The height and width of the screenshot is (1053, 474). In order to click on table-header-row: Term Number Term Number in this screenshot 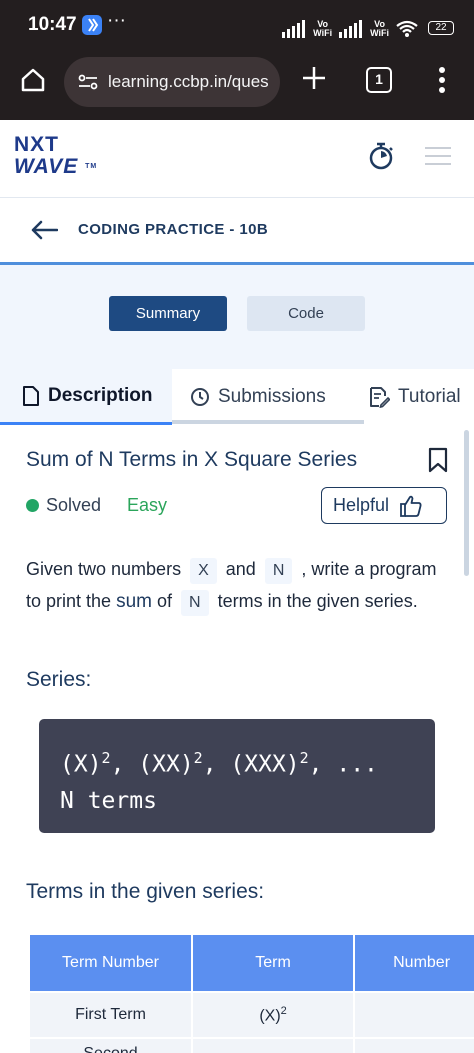, I will do `click(252, 963)`.